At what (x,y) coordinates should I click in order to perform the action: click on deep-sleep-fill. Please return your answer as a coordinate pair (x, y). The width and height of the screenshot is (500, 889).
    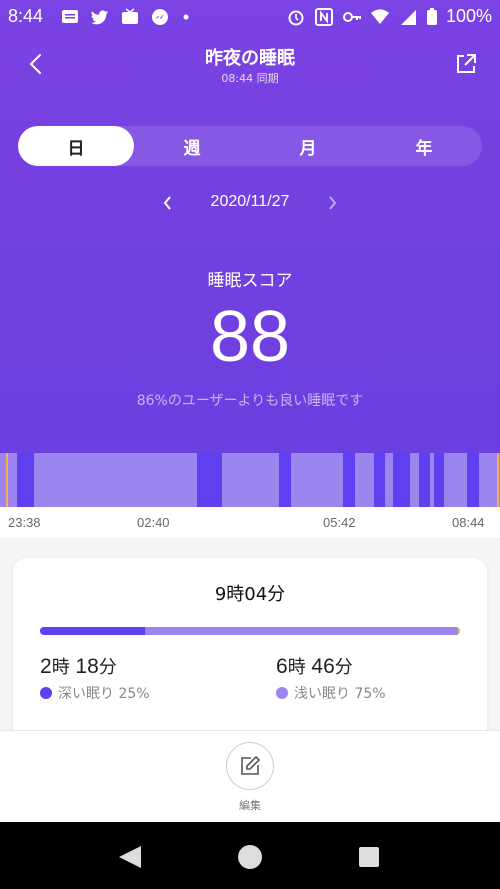
    Looking at the image, I should click on (92, 631).